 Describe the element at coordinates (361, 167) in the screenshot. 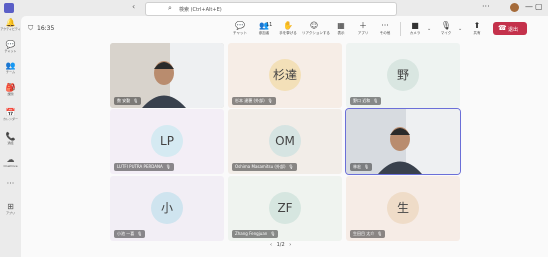

I see `participant-nameplate: 林宏 🎙` at that location.